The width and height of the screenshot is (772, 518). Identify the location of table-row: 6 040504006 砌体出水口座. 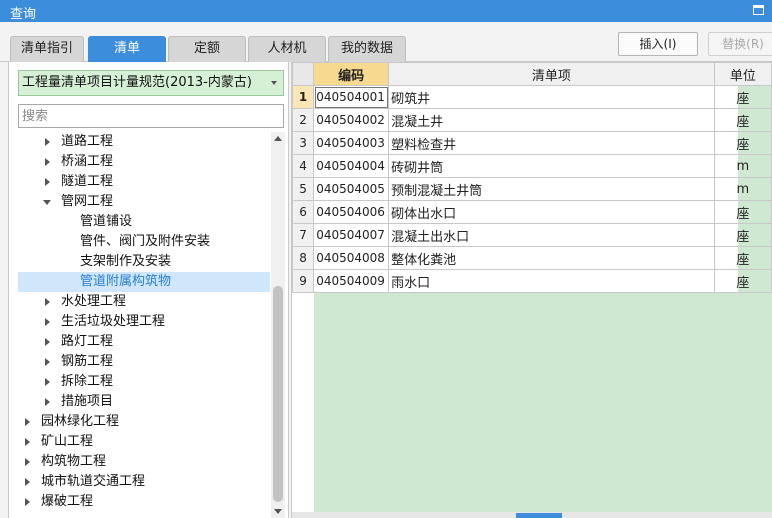
(531, 212).